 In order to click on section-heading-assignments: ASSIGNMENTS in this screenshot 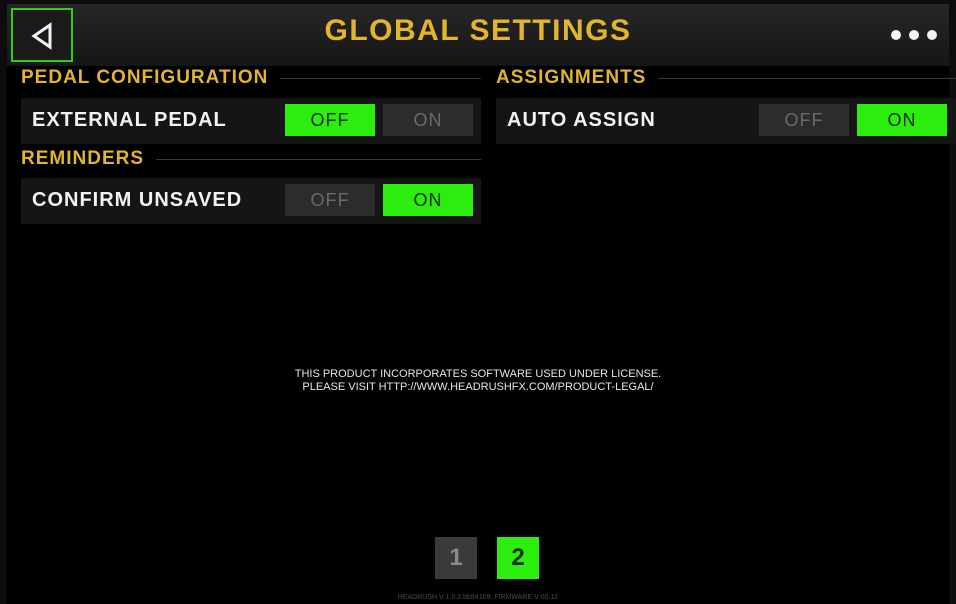, I will do `click(726, 78)`.